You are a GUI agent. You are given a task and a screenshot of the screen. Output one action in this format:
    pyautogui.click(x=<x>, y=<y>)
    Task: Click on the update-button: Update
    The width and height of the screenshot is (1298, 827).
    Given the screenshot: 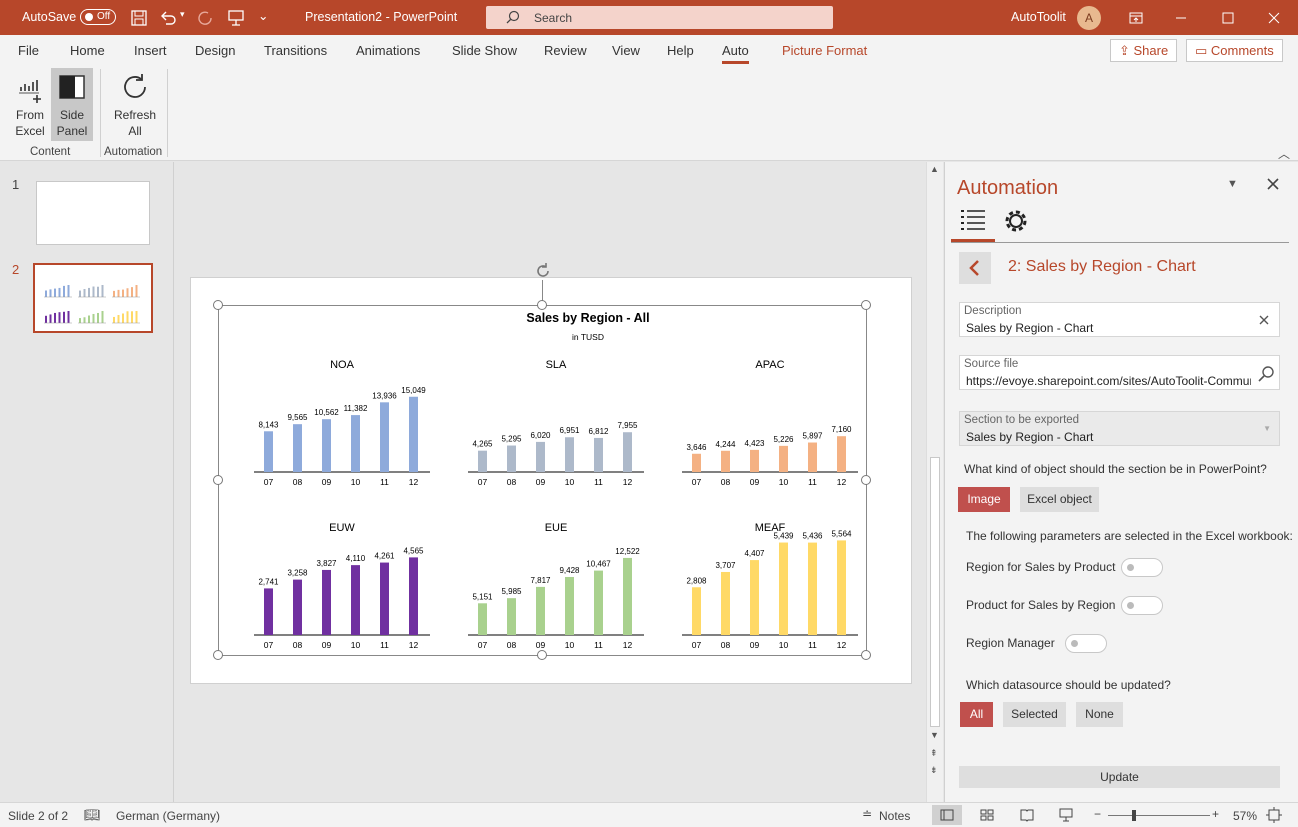 What is the action you would take?
    pyautogui.click(x=1119, y=777)
    